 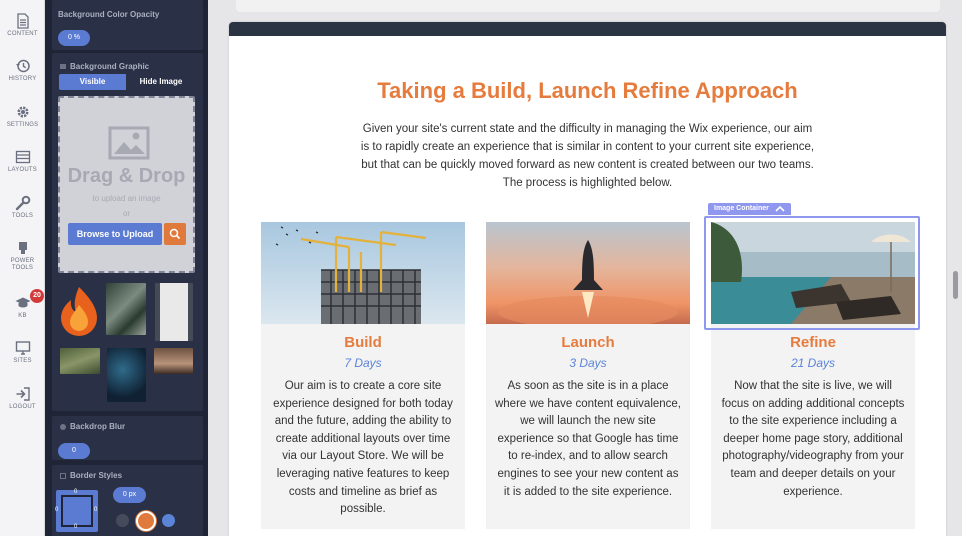 I want to click on section-title: Background Color Opacity, so click(x=109, y=14).